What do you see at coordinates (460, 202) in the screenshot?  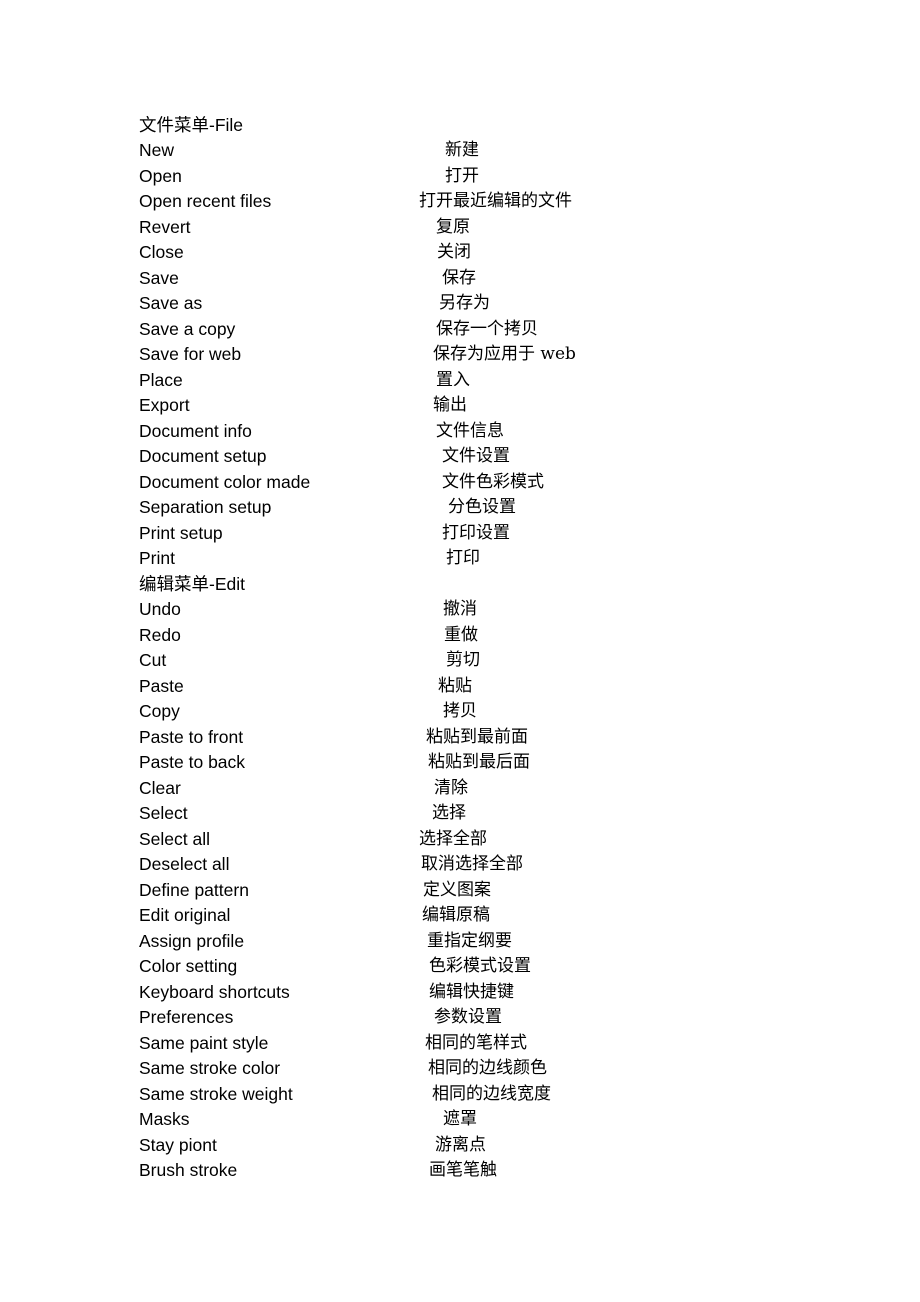 I see `menu-term-row: Open recent files 打开最近编辑的文件` at bounding box center [460, 202].